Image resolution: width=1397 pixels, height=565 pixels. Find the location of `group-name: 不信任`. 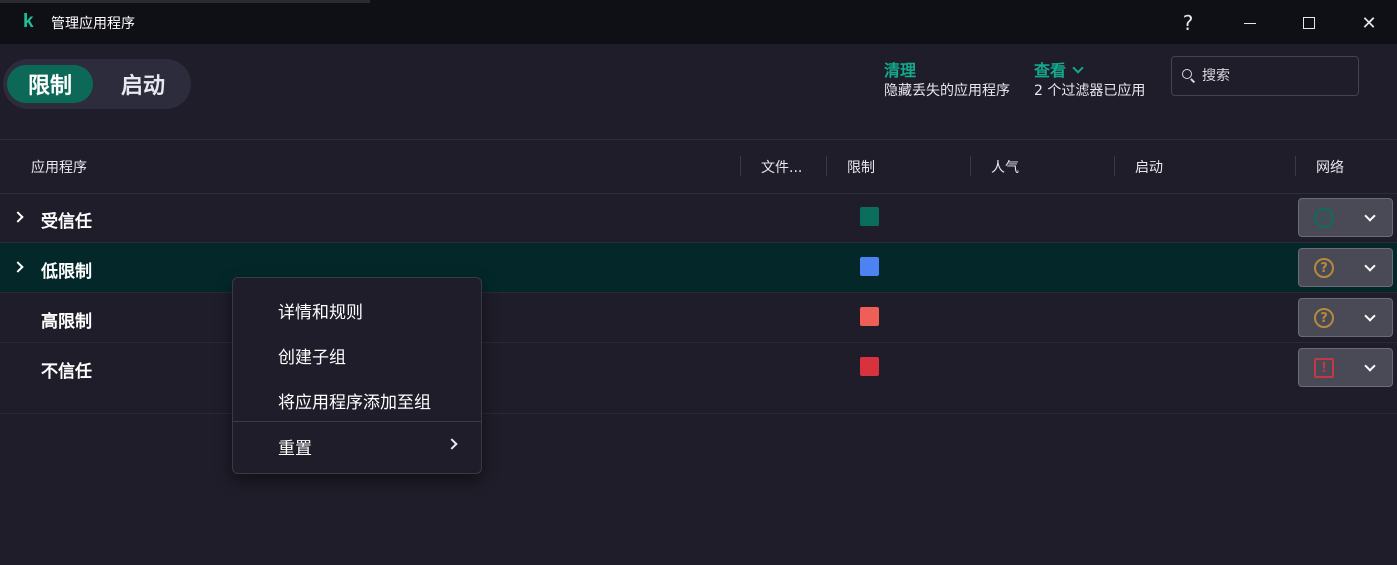

group-name: 不信任 is located at coordinates (66, 372).